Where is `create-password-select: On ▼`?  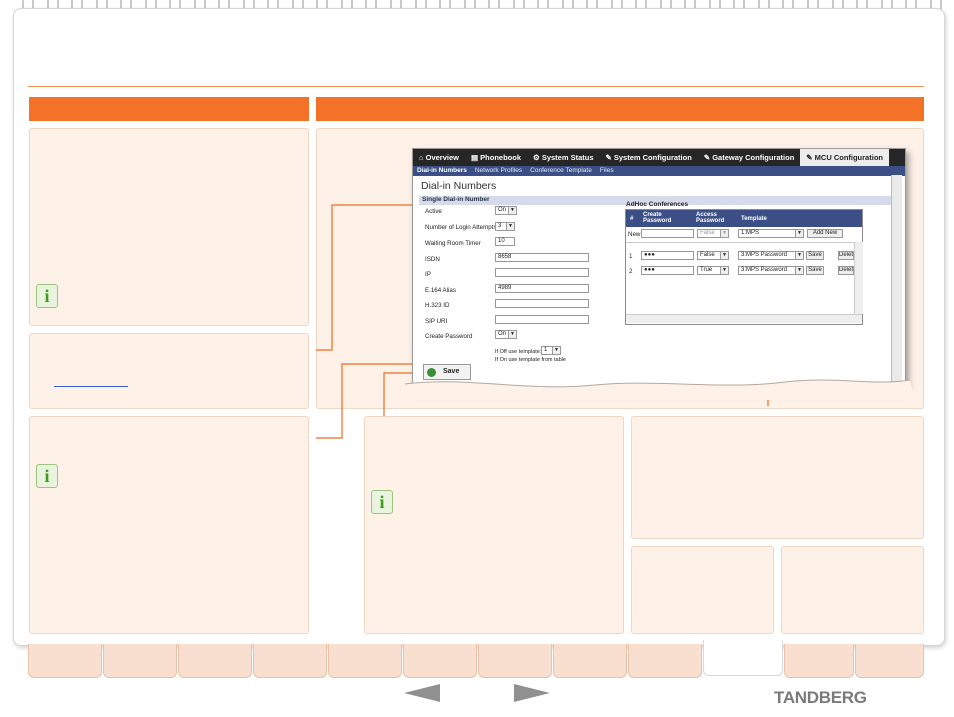 create-password-select: On ▼ is located at coordinates (506, 334).